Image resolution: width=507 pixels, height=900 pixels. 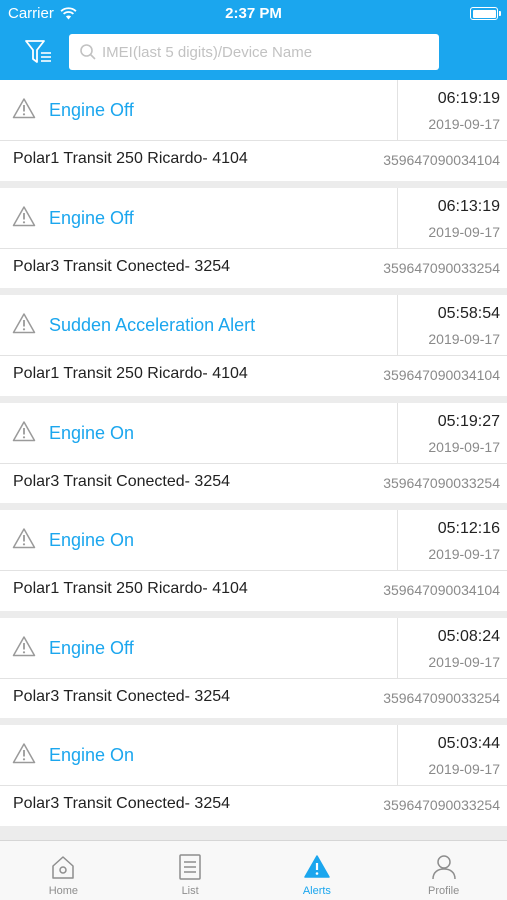 I want to click on alert-time-cell: 05:19:27 2019-09-17, so click(x=452, y=433).